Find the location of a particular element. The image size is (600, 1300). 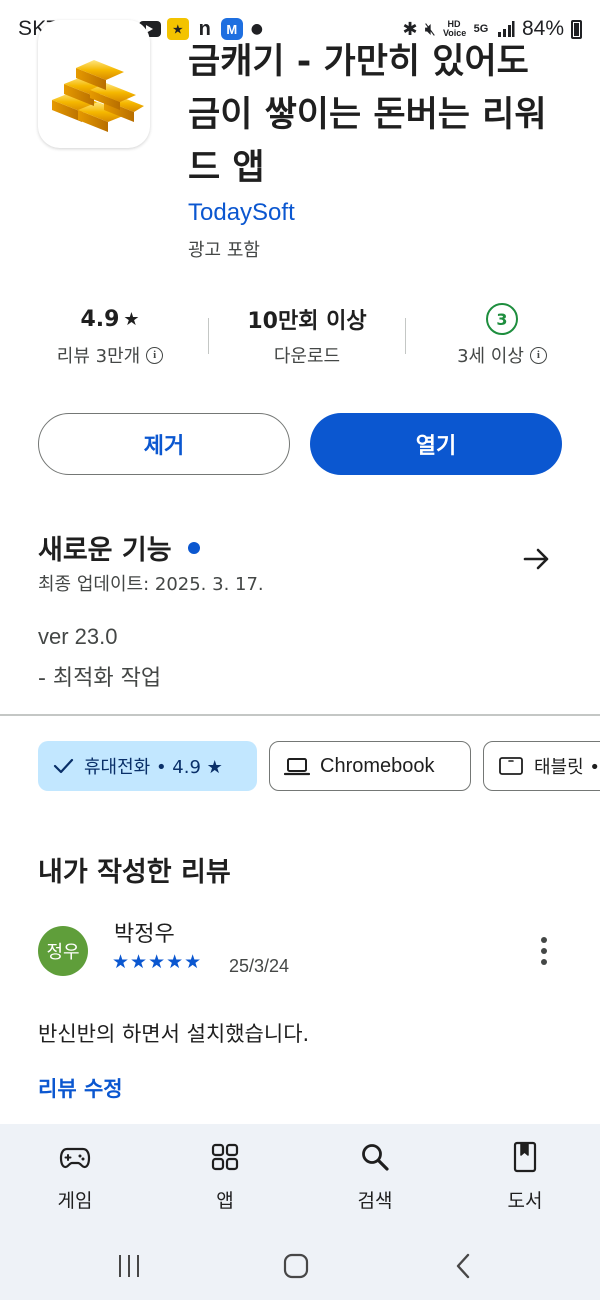

age-rating-badge: 3 is located at coordinates (502, 319).